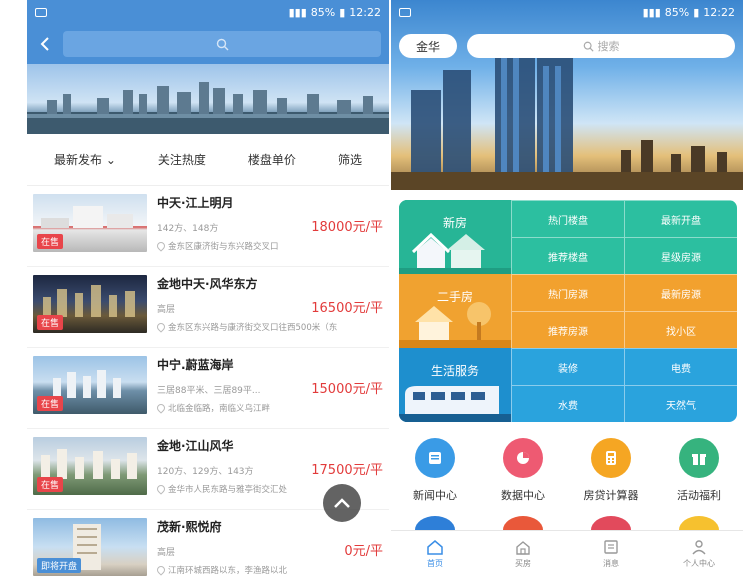  I want to click on grid-cell: 最新开盘, so click(680, 218).